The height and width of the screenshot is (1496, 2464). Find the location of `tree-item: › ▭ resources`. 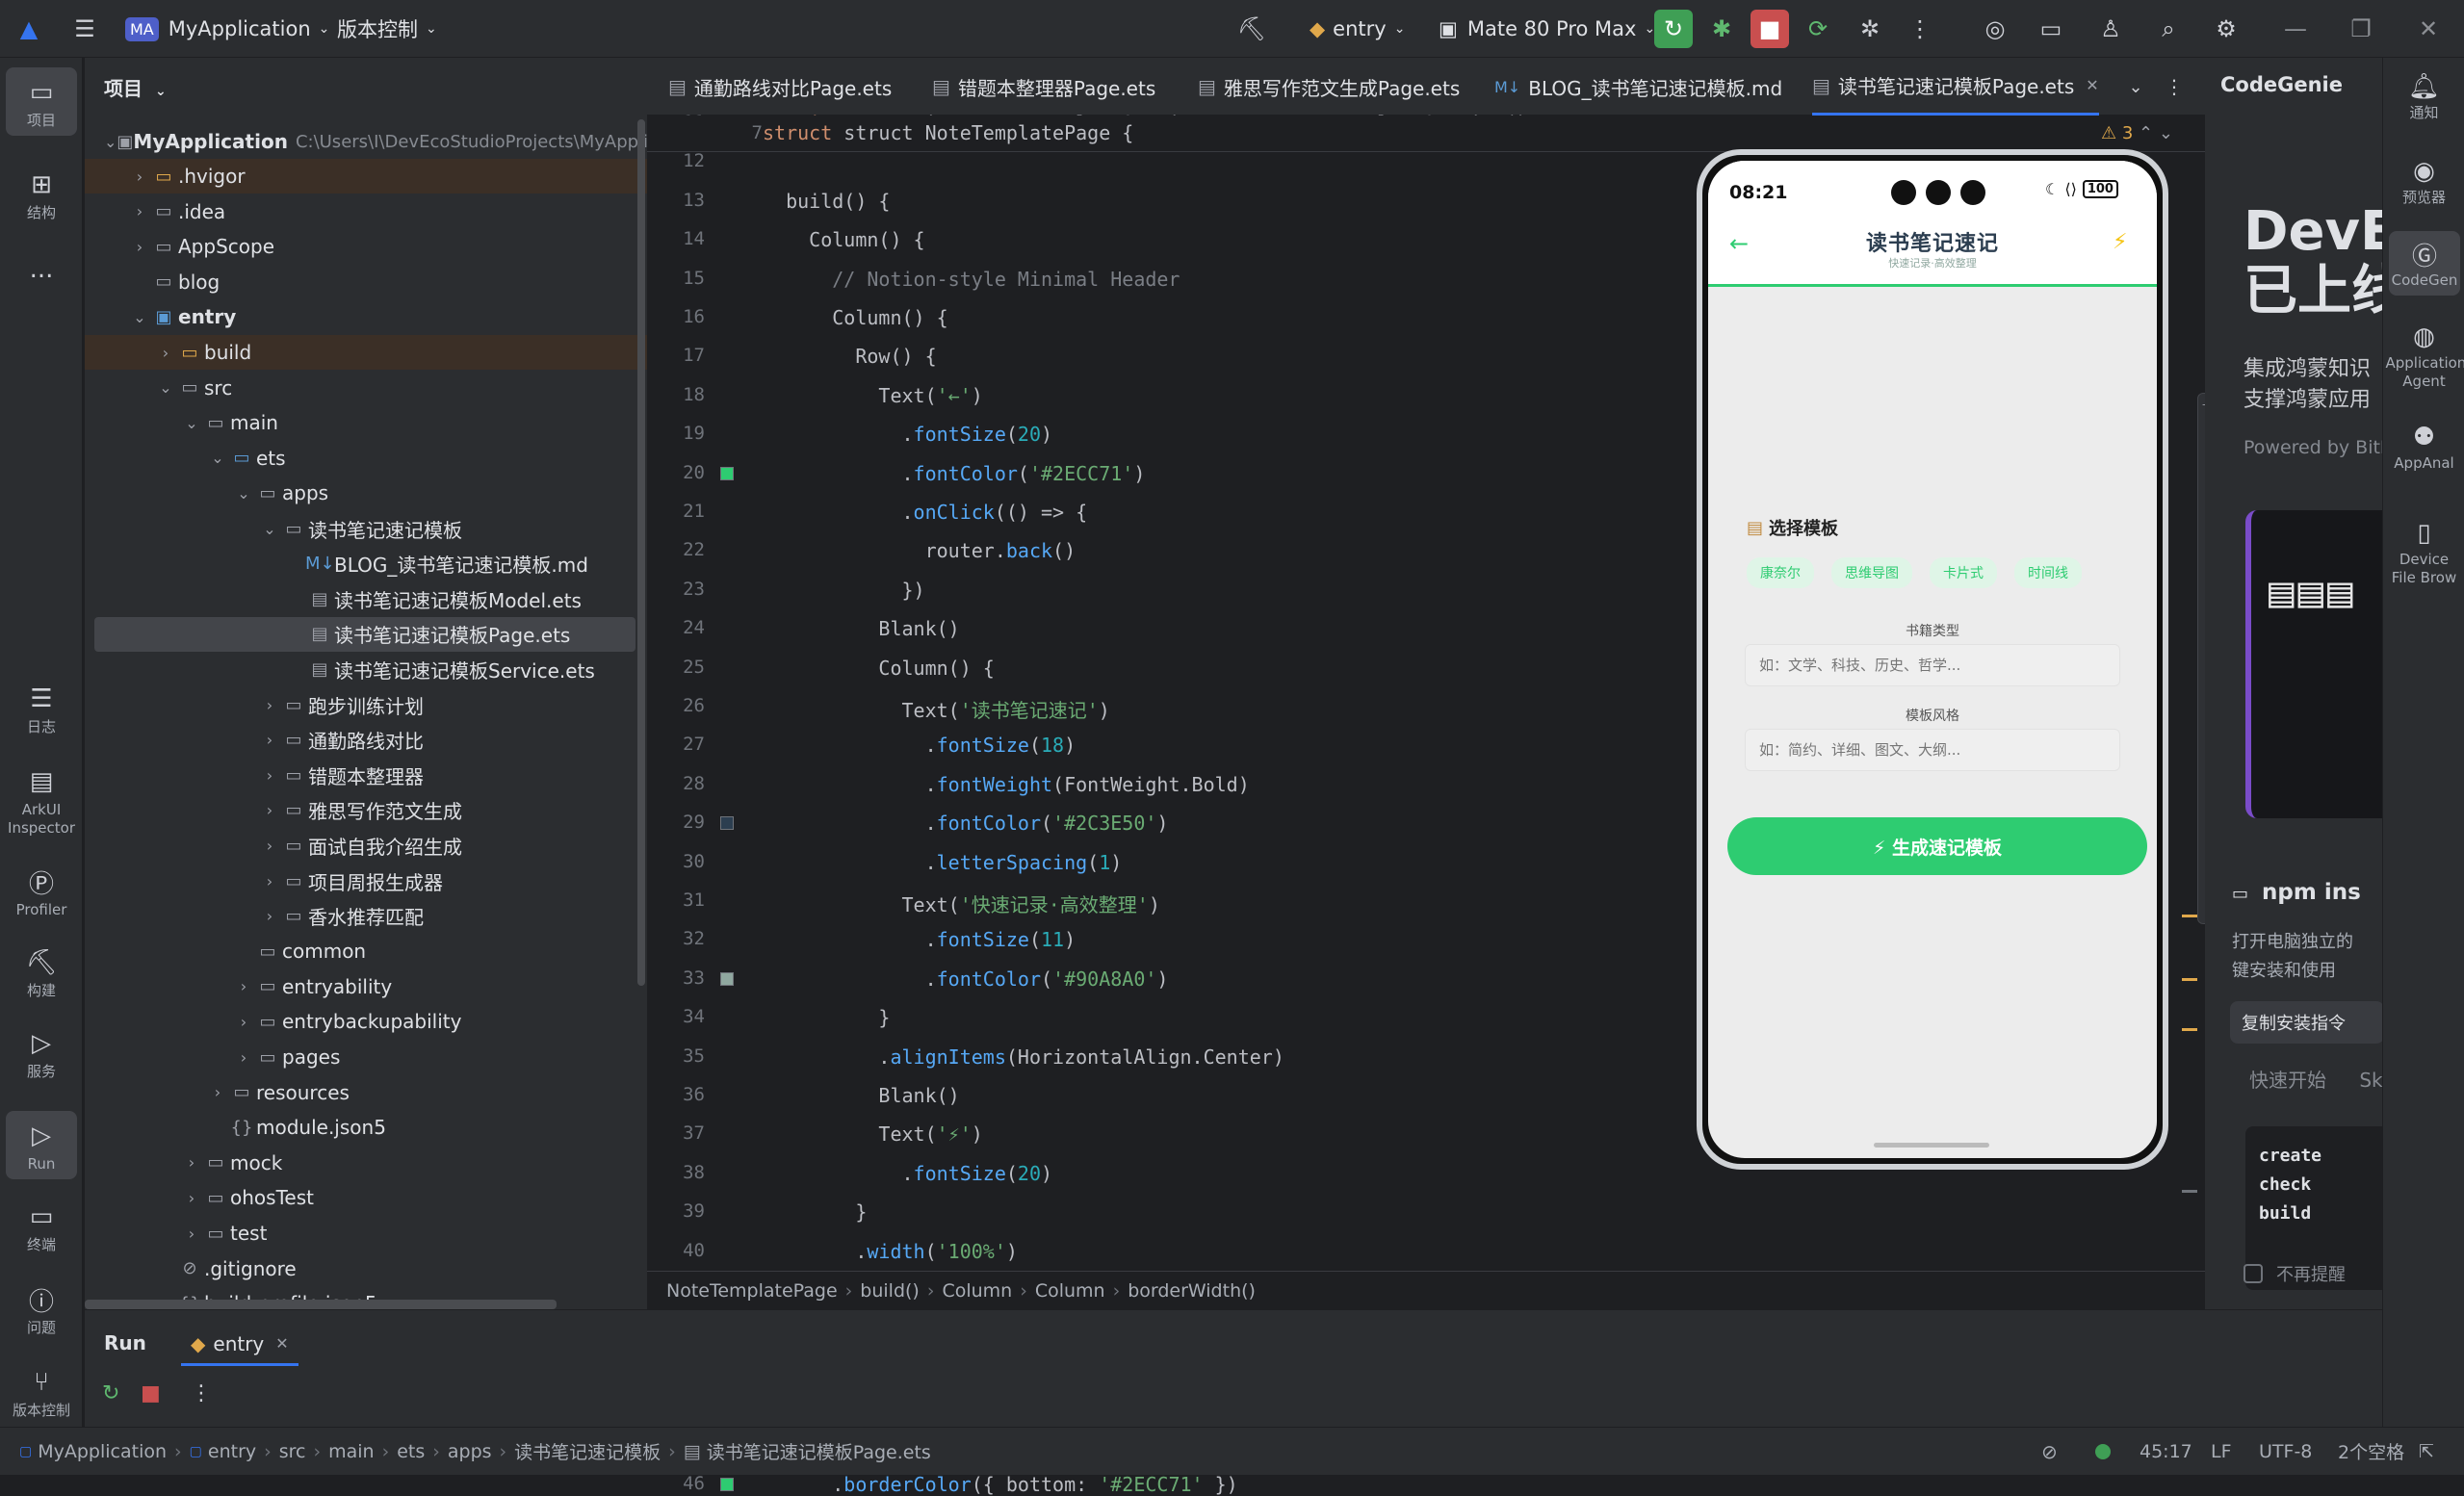

tree-item: › ▭ resources is located at coordinates (366, 1092).